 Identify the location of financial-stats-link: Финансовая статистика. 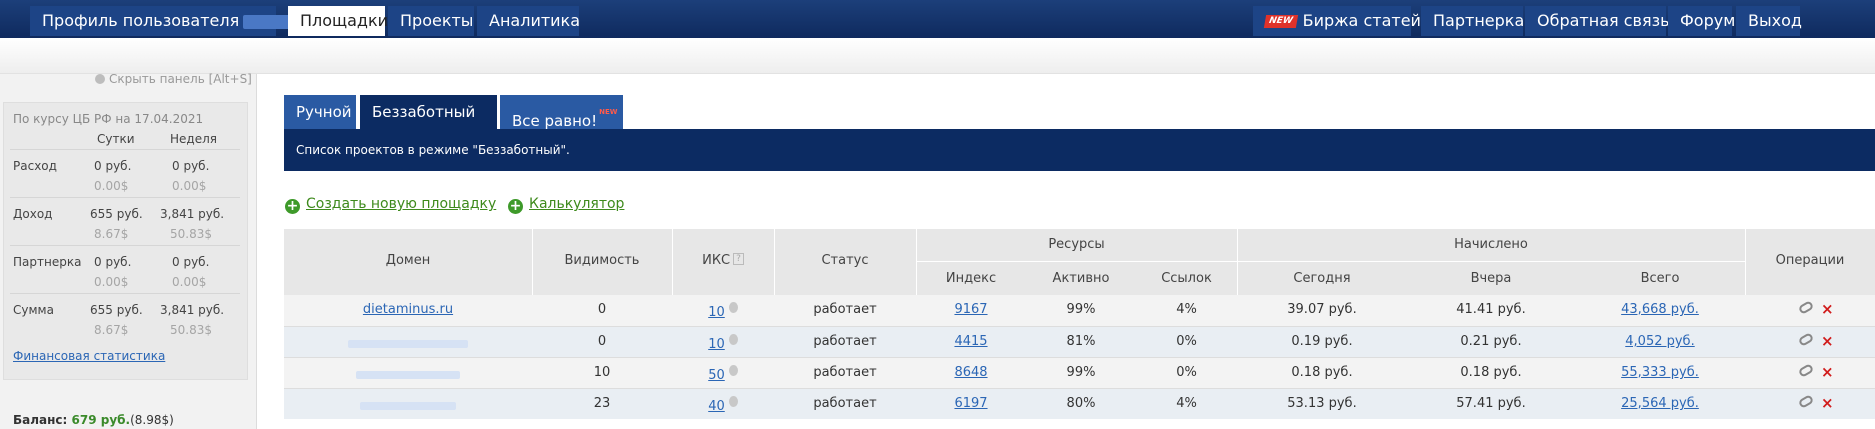
(89, 356).